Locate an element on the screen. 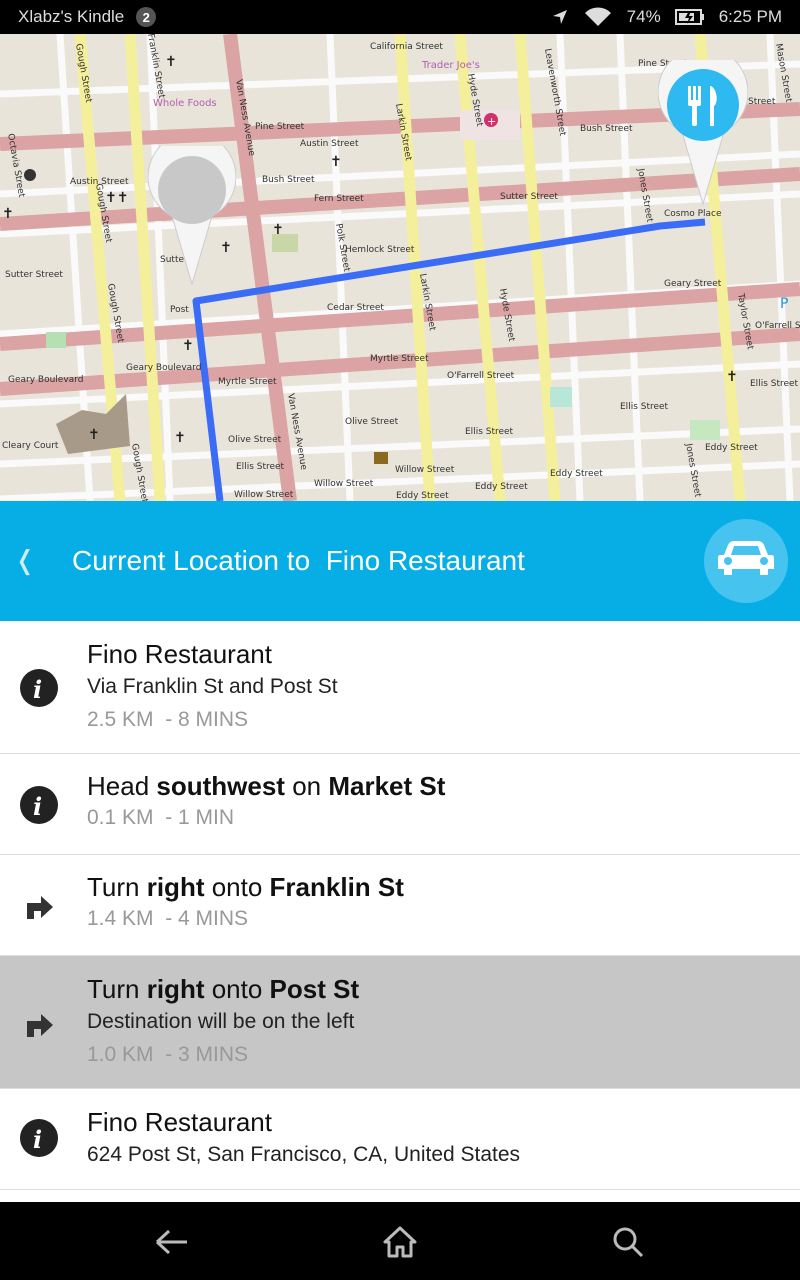 This screenshot has width=800, height=1280. home-icon is located at coordinates (400, 1242).